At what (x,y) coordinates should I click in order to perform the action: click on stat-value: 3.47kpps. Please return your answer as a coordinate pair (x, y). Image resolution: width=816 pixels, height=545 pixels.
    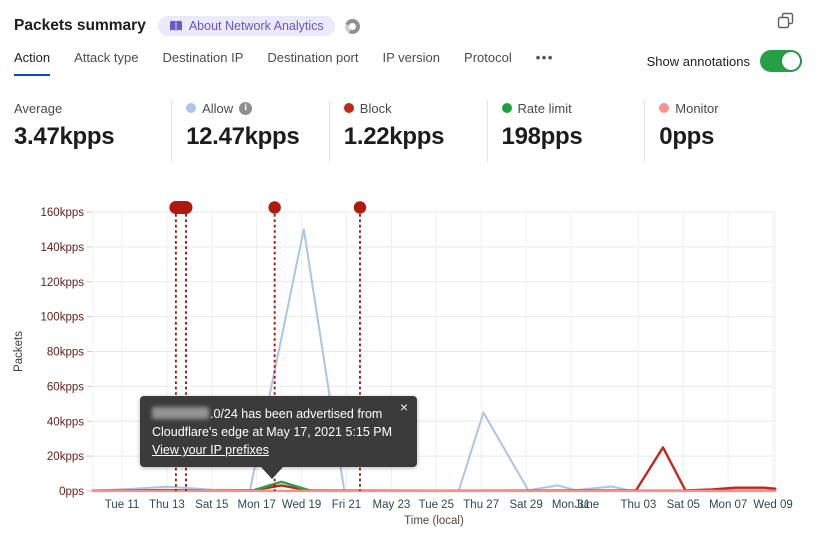
    Looking at the image, I should click on (64, 136).